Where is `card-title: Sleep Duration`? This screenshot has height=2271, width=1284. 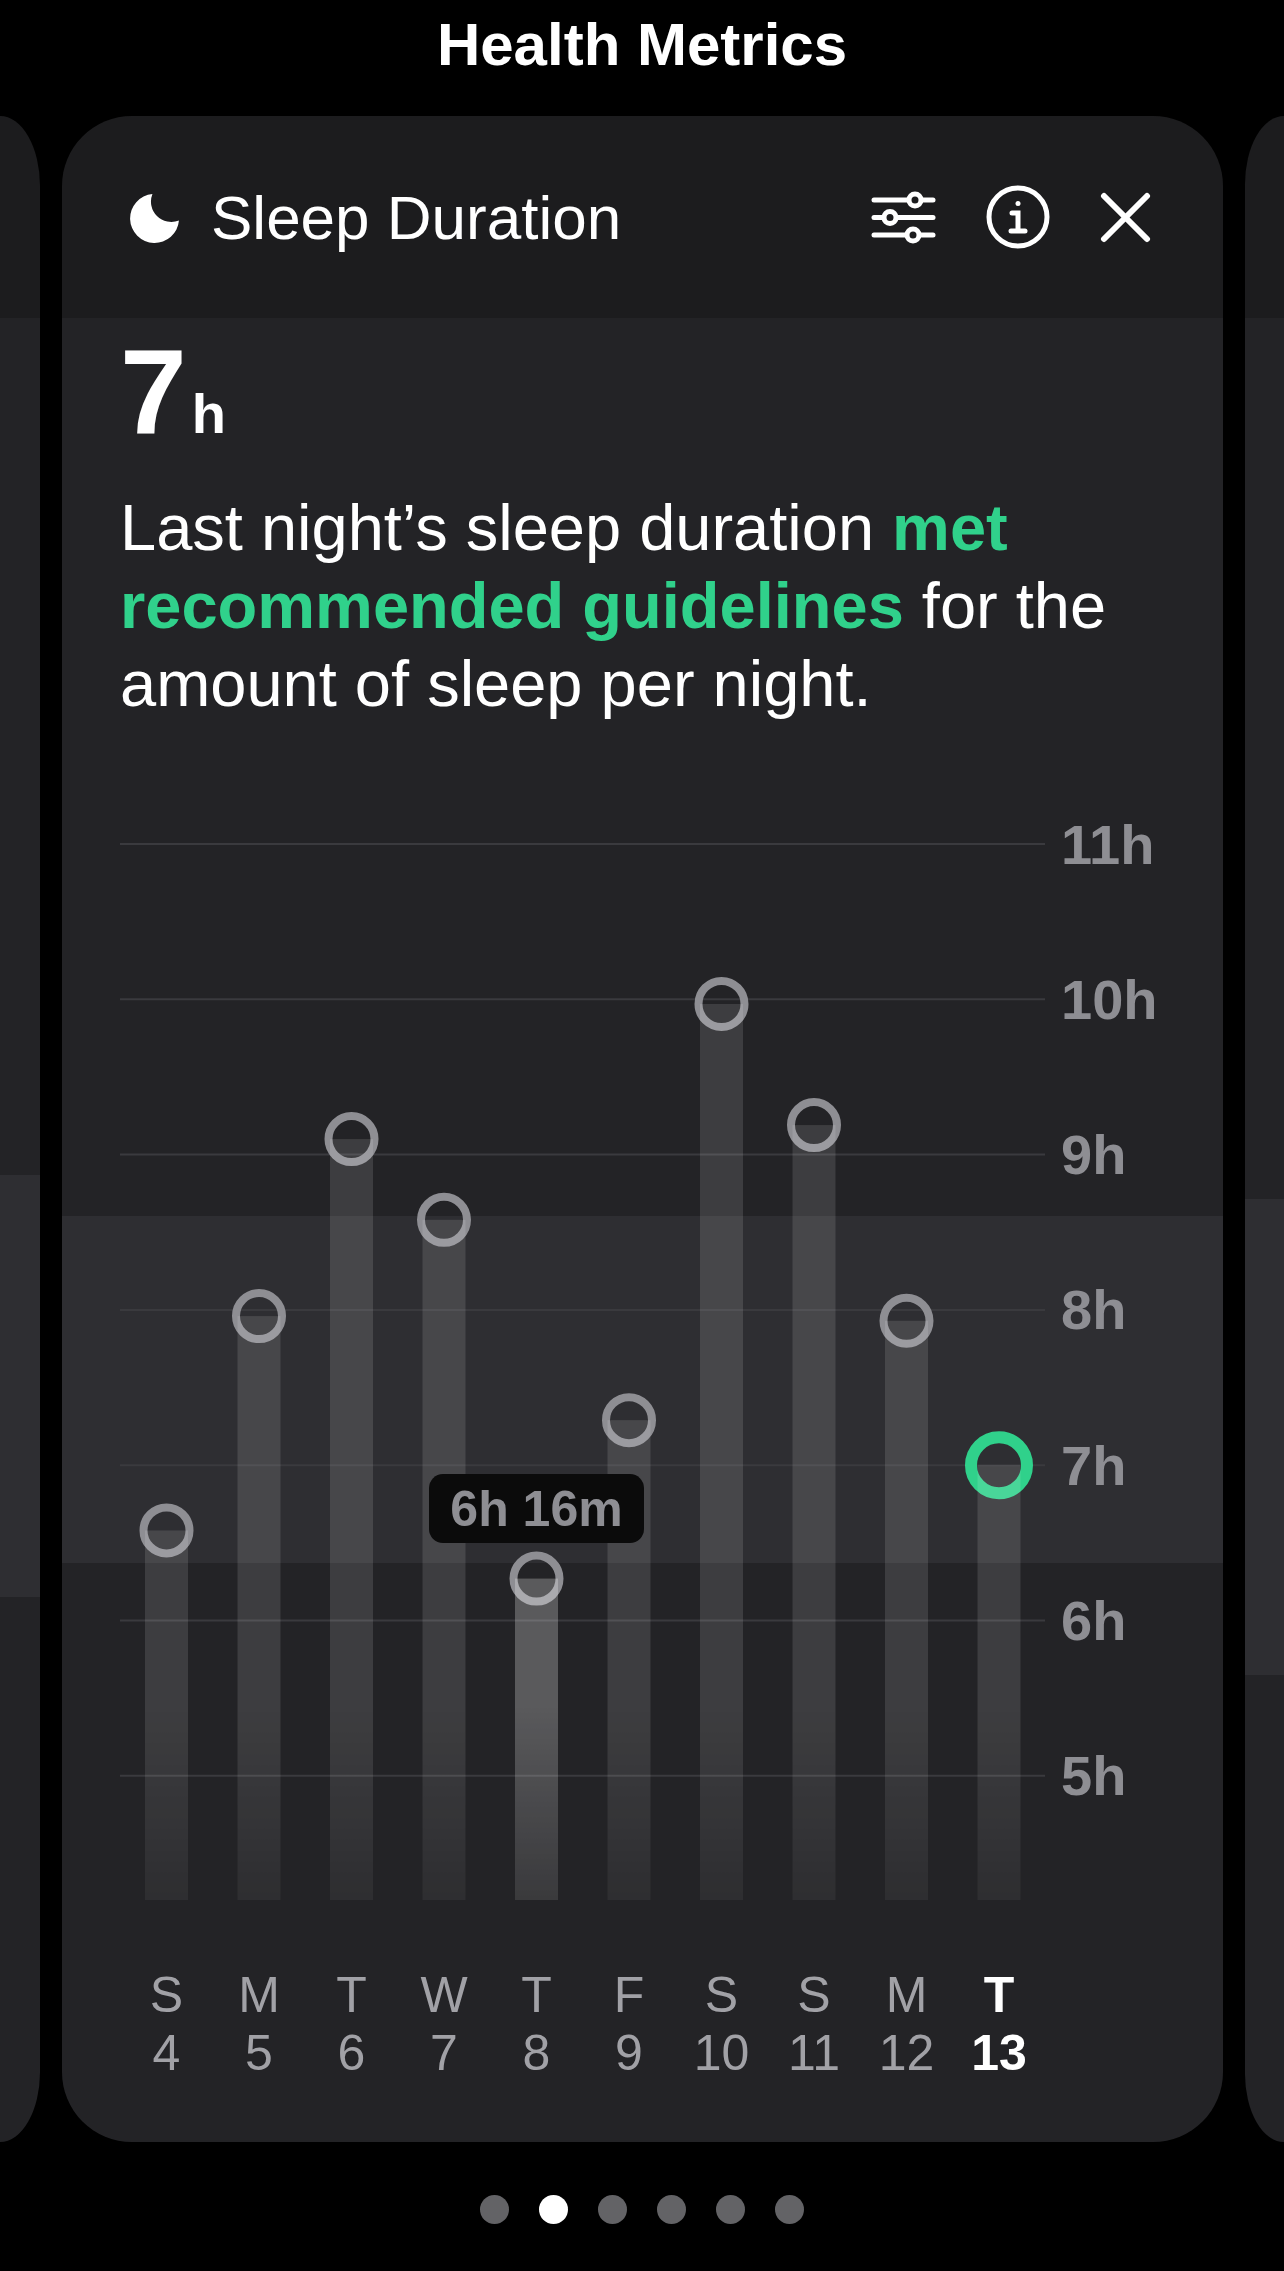 card-title: Sleep Duration is located at coordinates (417, 217).